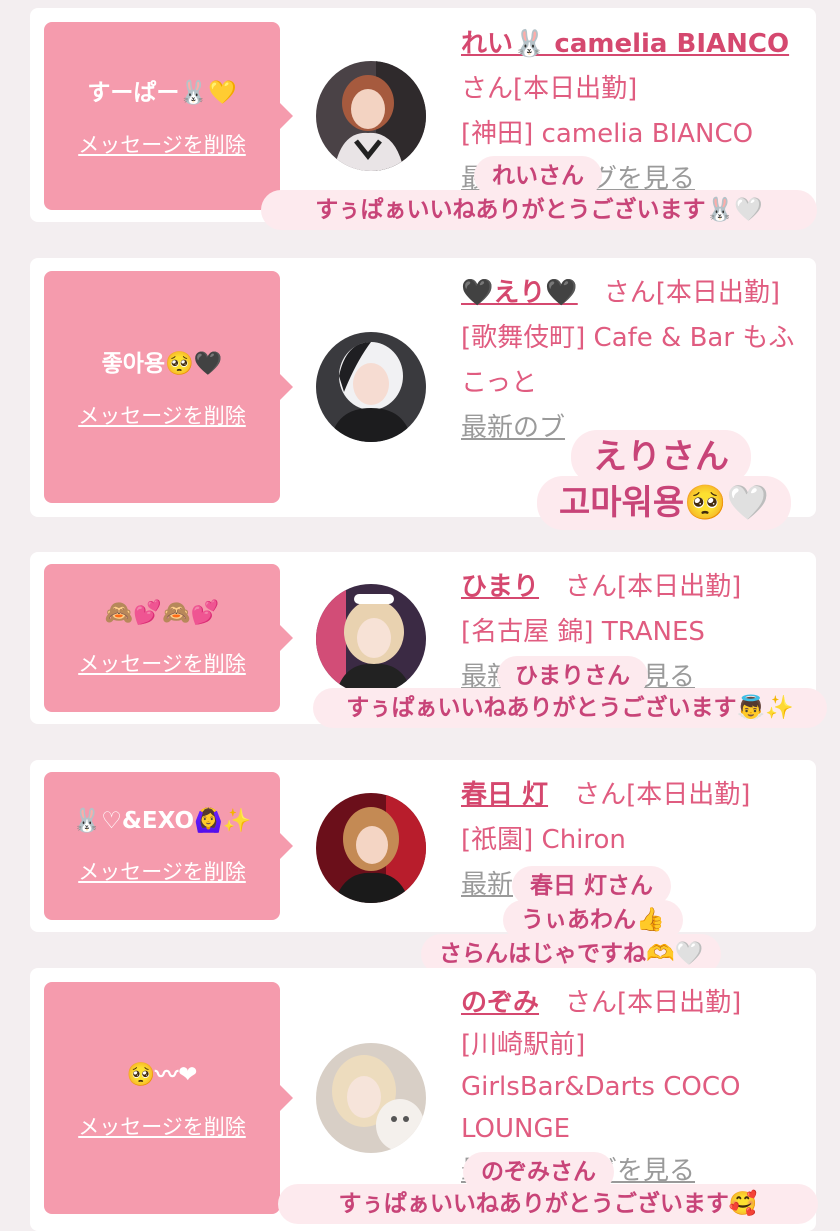  I want to click on message-text: すーぱー🐰💛, so click(162, 93).